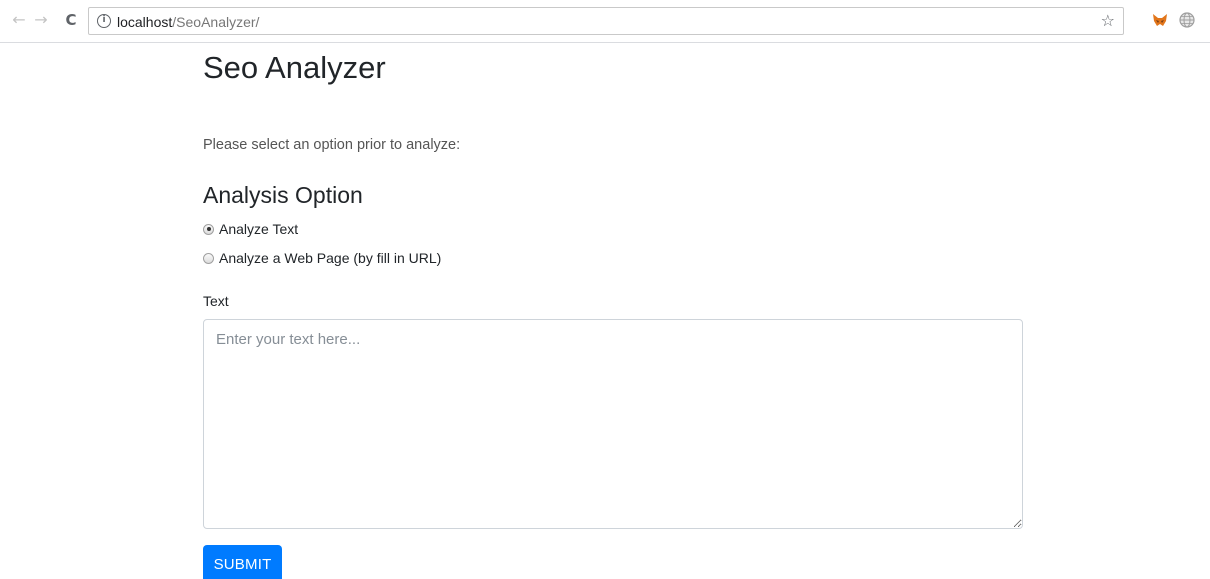 The height and width of the screenshot is (579, 1210). Describe the element at coordinates (104, 21) in the screenshot. I see `info-icon: i` at that location.